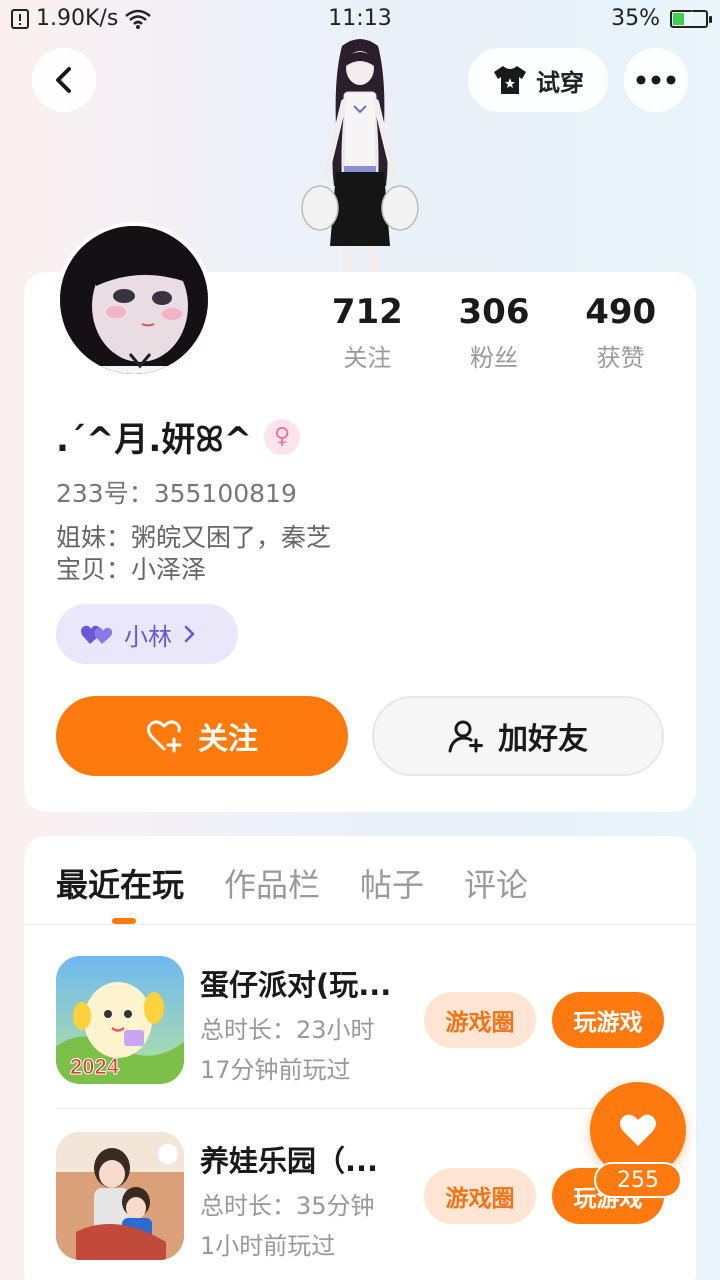 The image size is (720, 1280). Describe the element at coordinates (120, 883) in the screenshot. I see `tab-recently-played: 最近在玩` at that location.